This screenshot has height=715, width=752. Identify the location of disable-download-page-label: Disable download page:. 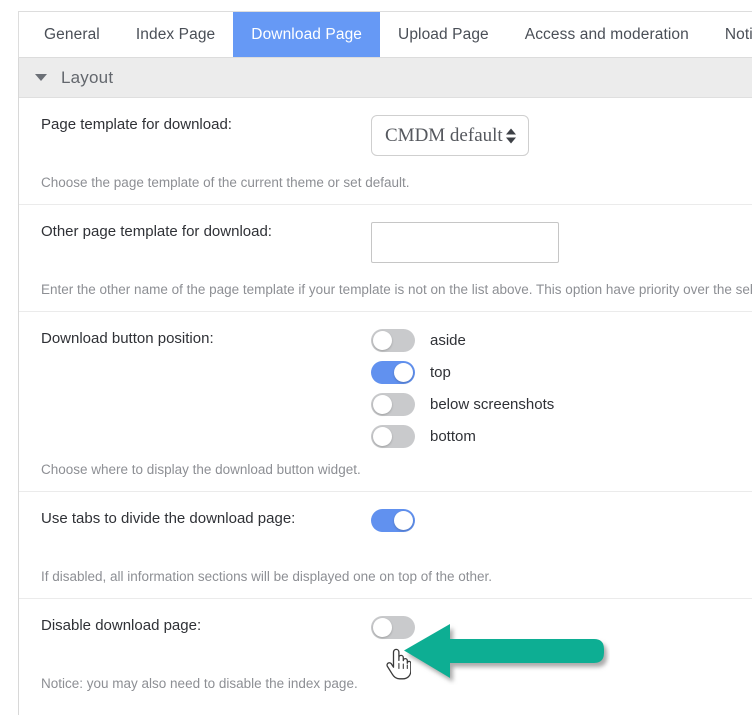
(121, 625).